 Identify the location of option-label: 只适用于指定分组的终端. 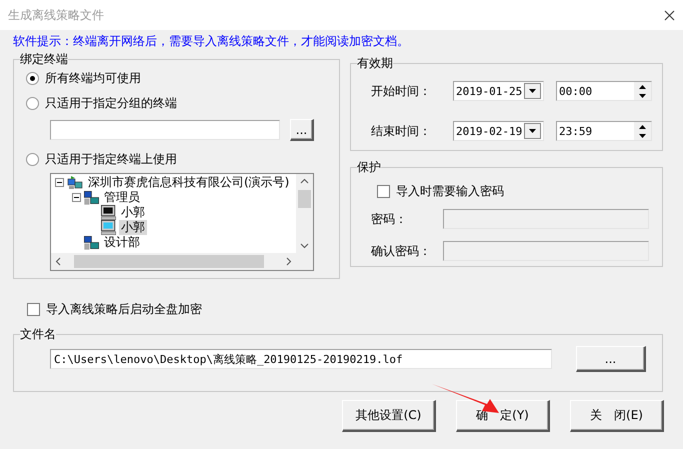
(111, 103).